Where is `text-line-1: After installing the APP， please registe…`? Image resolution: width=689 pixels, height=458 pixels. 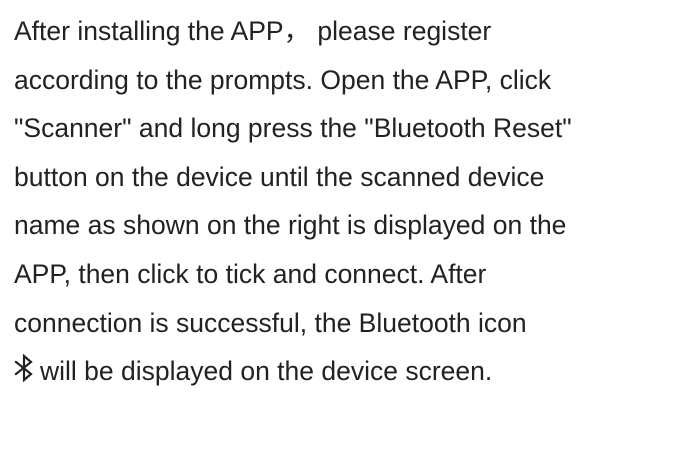 text-line-1: After installing the APP， please registe… is located at coordinates (253, 31).